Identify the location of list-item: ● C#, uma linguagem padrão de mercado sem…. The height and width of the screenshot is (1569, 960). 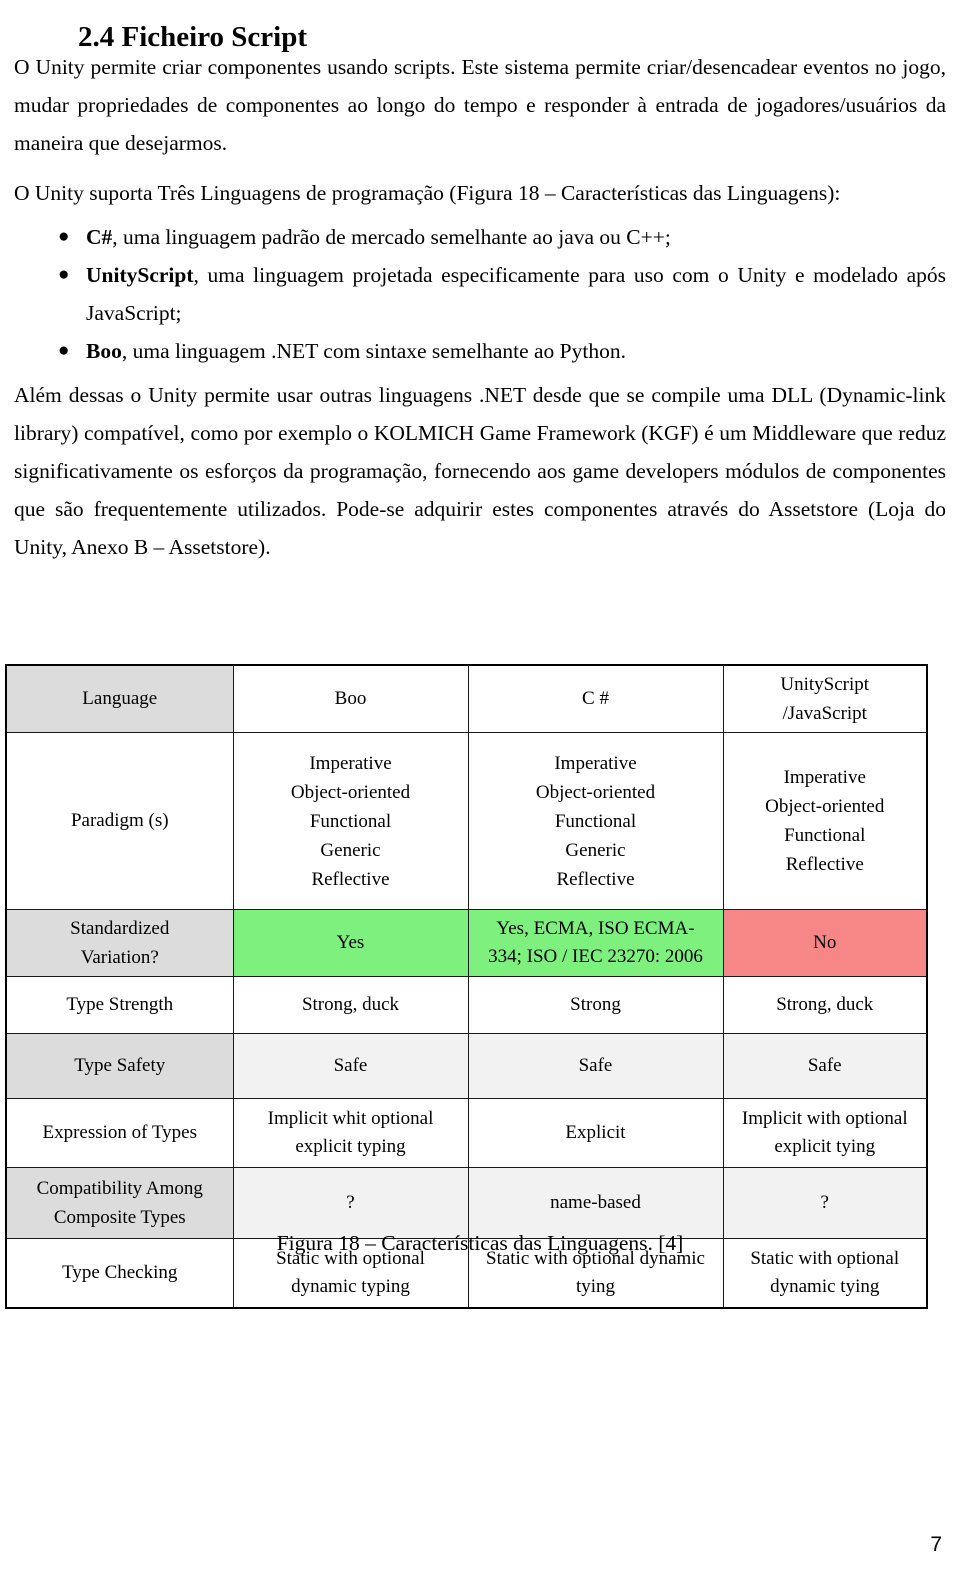
(480, 237).